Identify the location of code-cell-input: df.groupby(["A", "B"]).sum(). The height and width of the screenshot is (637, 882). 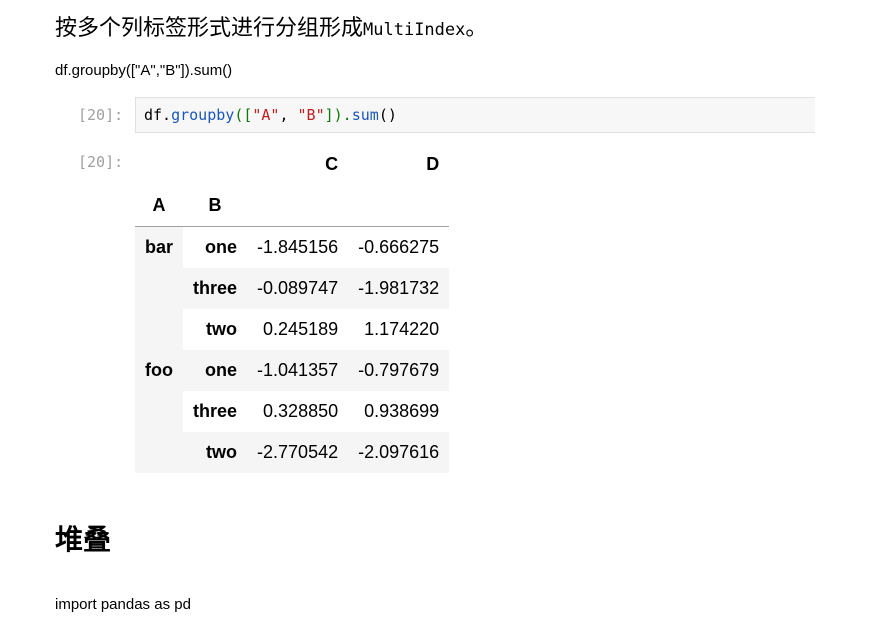
(475, 115).